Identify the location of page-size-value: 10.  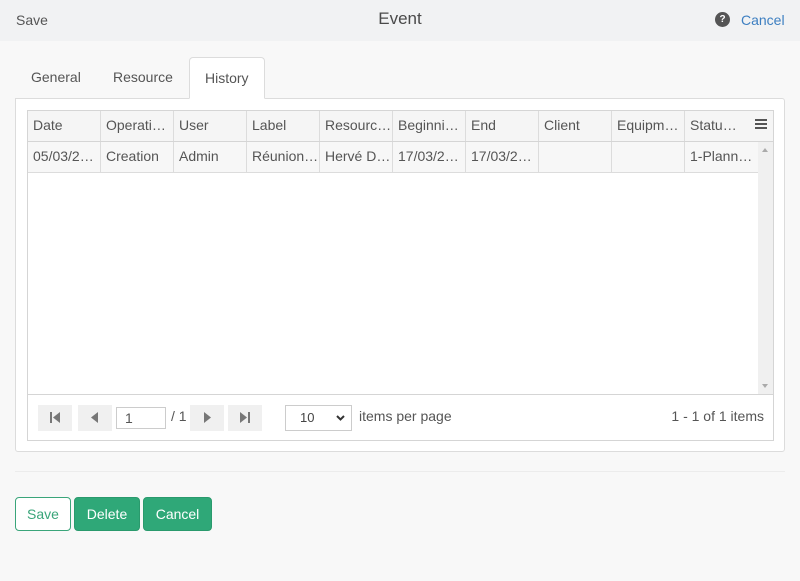
(307, 417).